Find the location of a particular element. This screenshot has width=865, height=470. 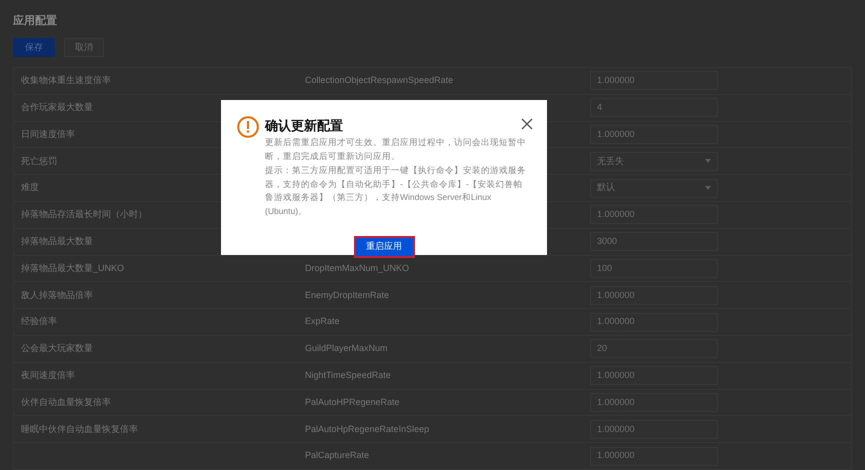

setting-key: PalAutoHPRegeneRate is located at coordinates (352, 401).